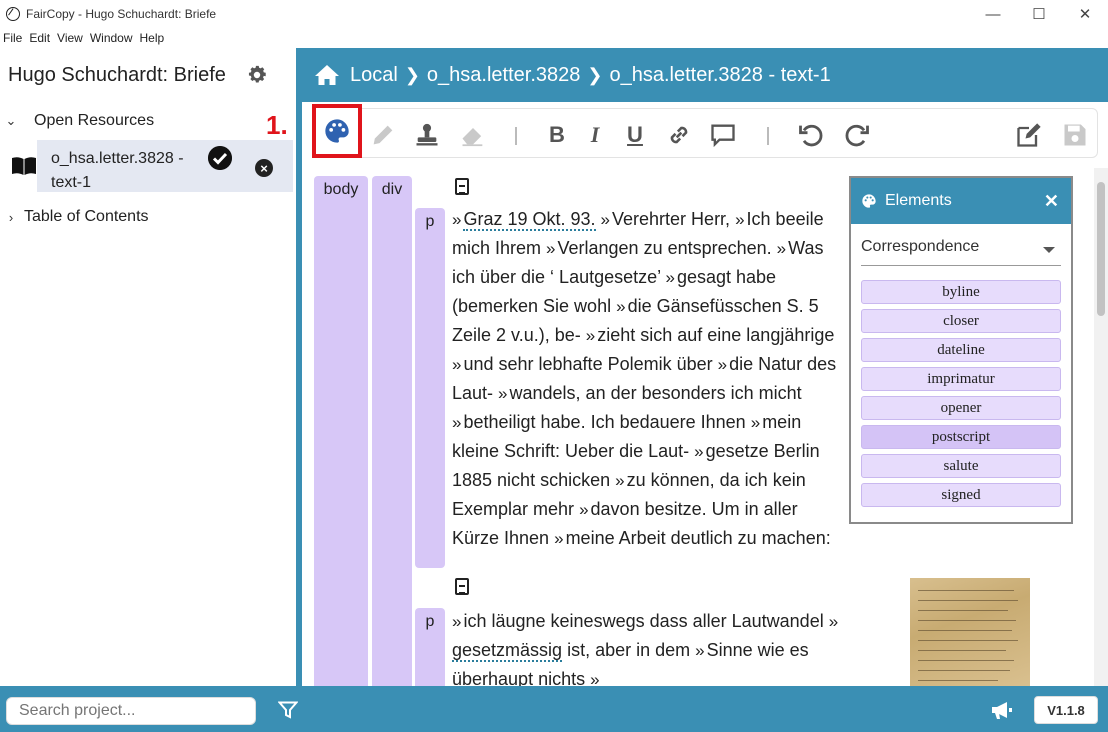  Describe the element at coordinates (970, 632) in the screenshot. I see `facsimile-thumbnail` at that location.